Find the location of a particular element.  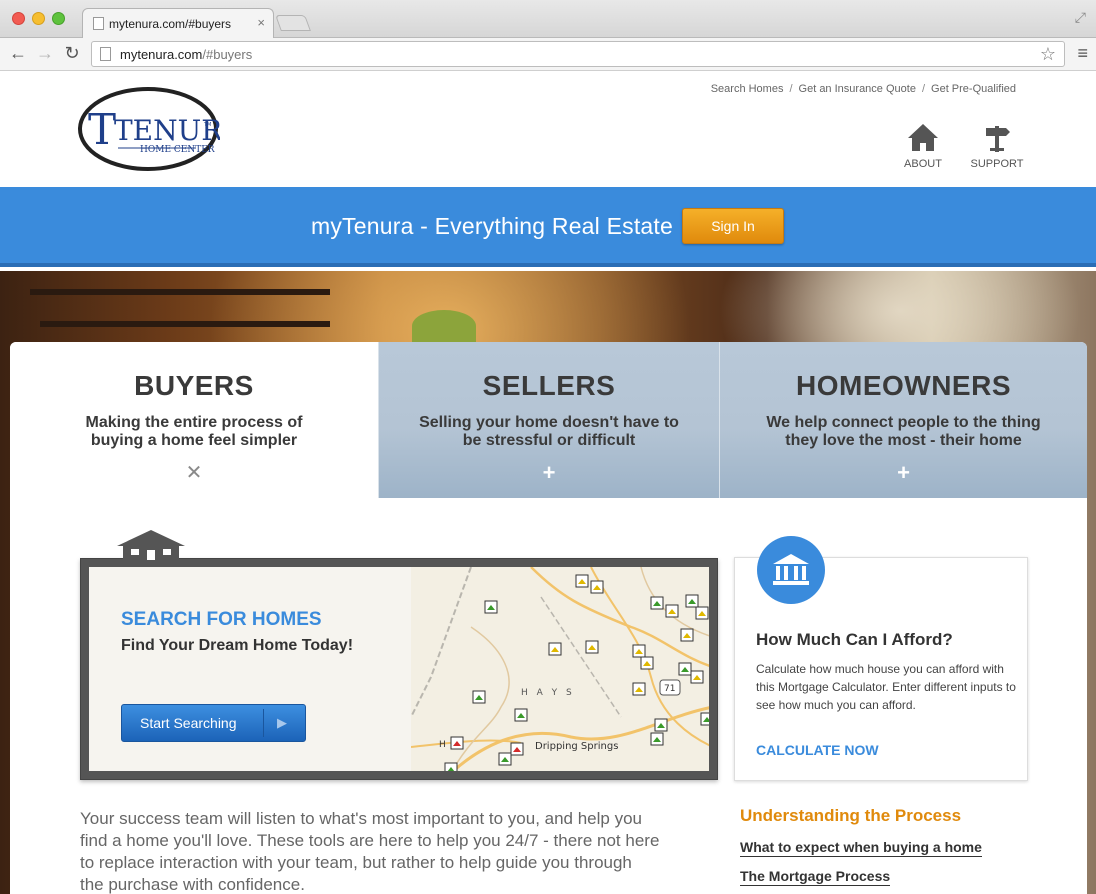

map-town-label: H is located at coordinates (442, 745).